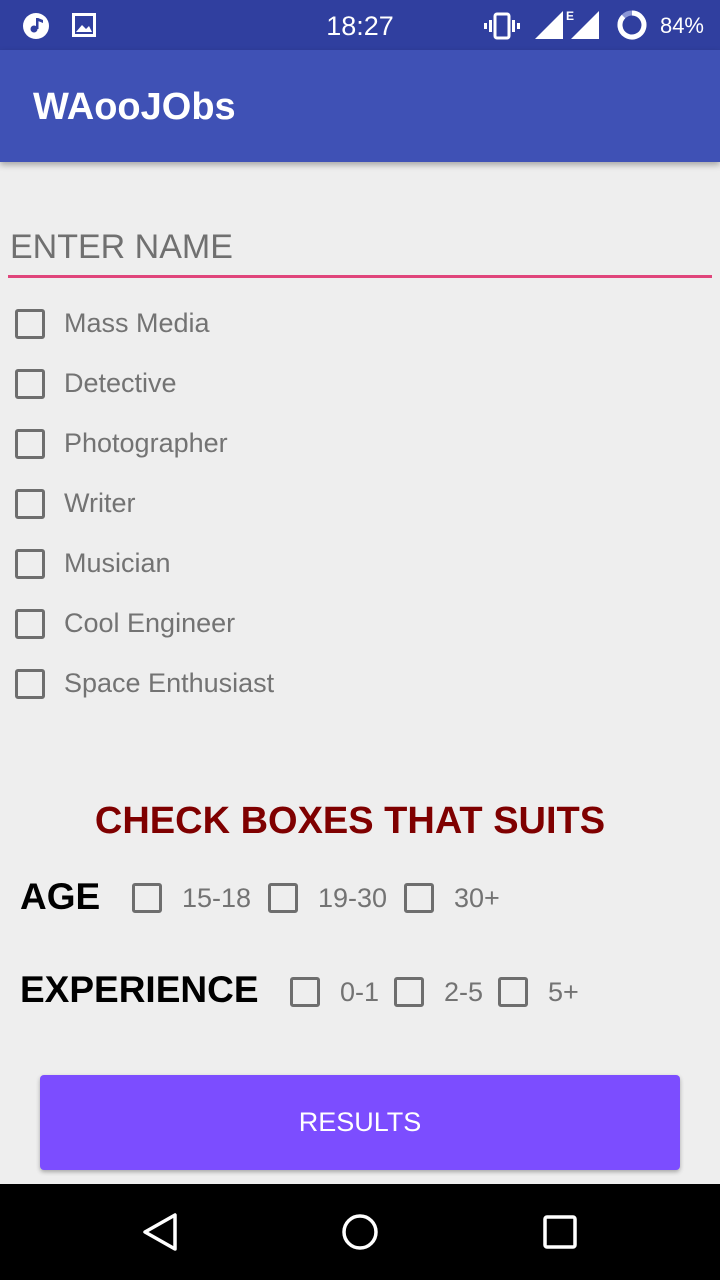 This screenshot has width=720, height=1280. I want to click on checkbox-label: 19-30, so click(353, 898).